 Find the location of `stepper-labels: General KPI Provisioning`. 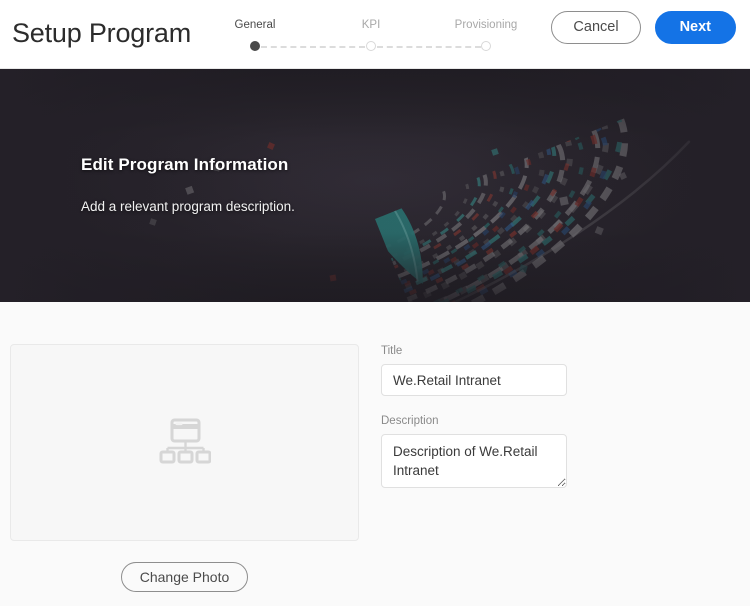

stepper-labels: General KPI Provisioning is located at coordinates (377, 26).